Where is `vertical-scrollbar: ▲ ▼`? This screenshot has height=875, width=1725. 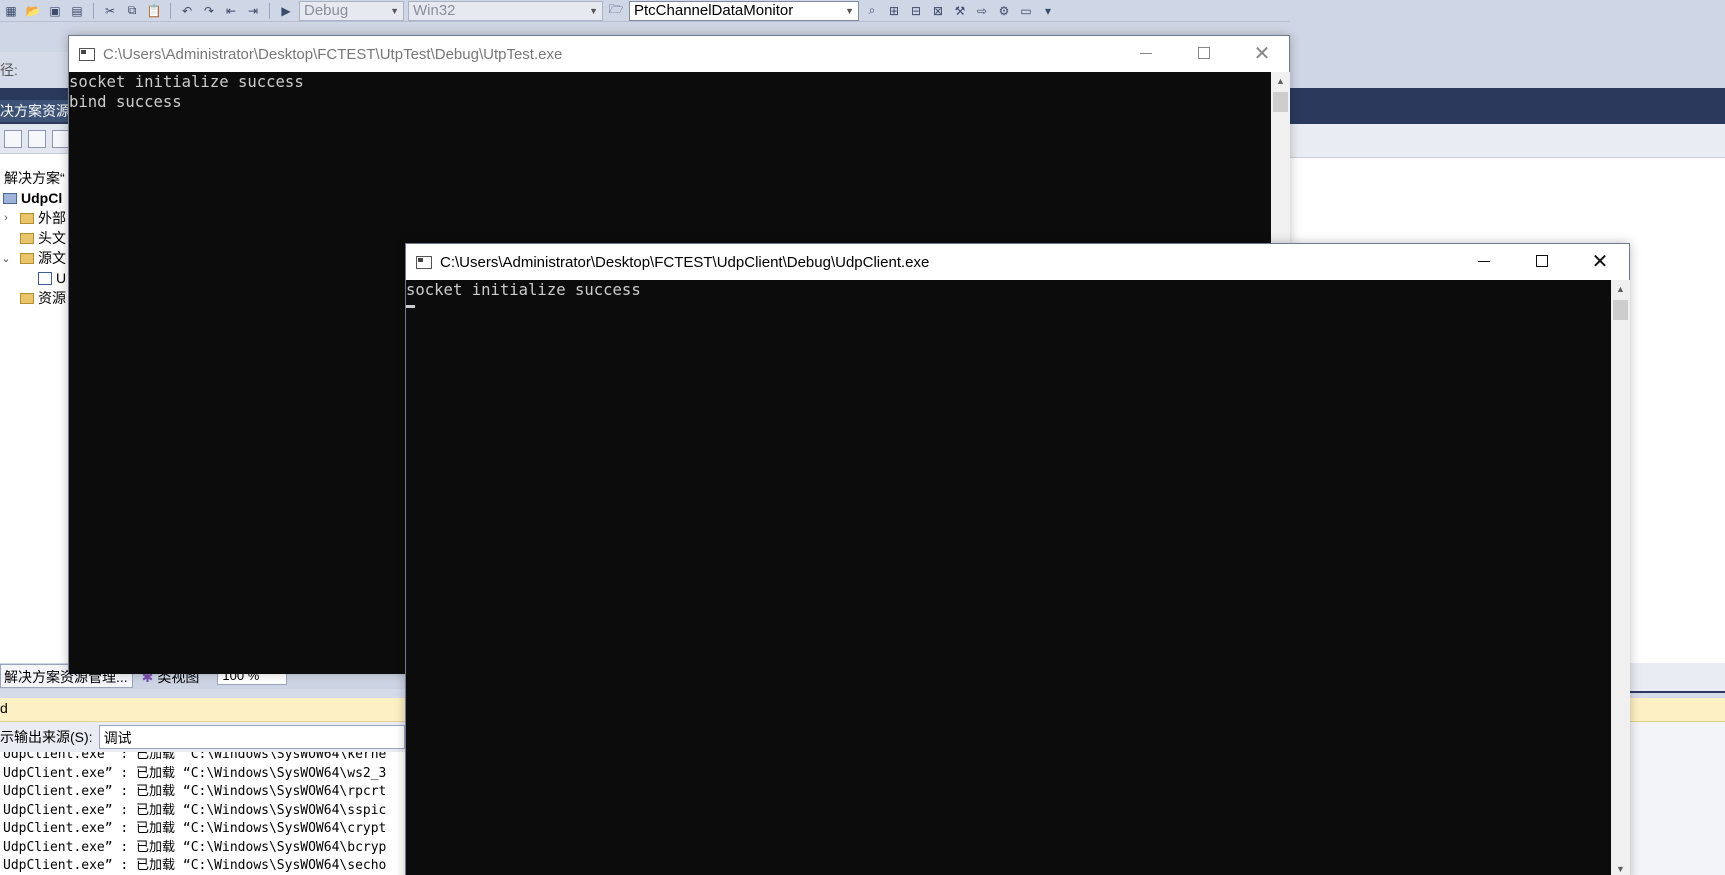
vertical-scrollbar: ▲ ▼ is located at coordinates (1620, 577).